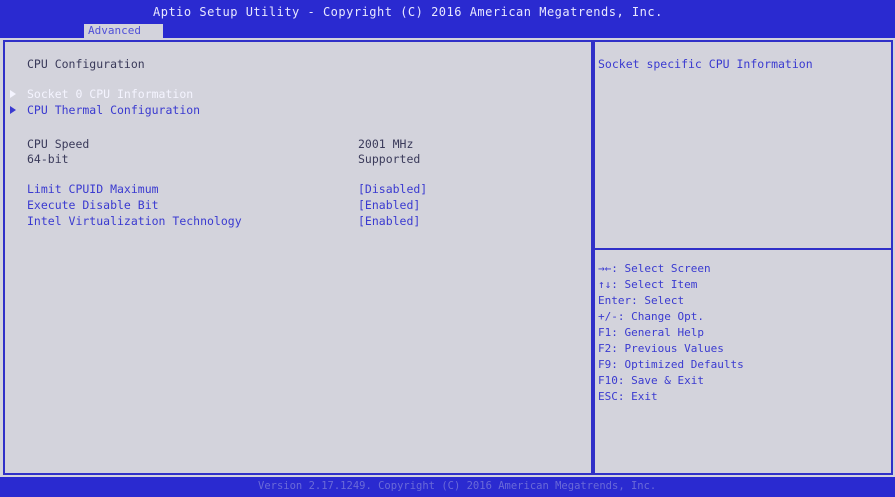 This screenshot has width=895, height=497. I want to click on submenu-cpu-thermal-config: CPU Thermal Configuration, so click(113, 110).